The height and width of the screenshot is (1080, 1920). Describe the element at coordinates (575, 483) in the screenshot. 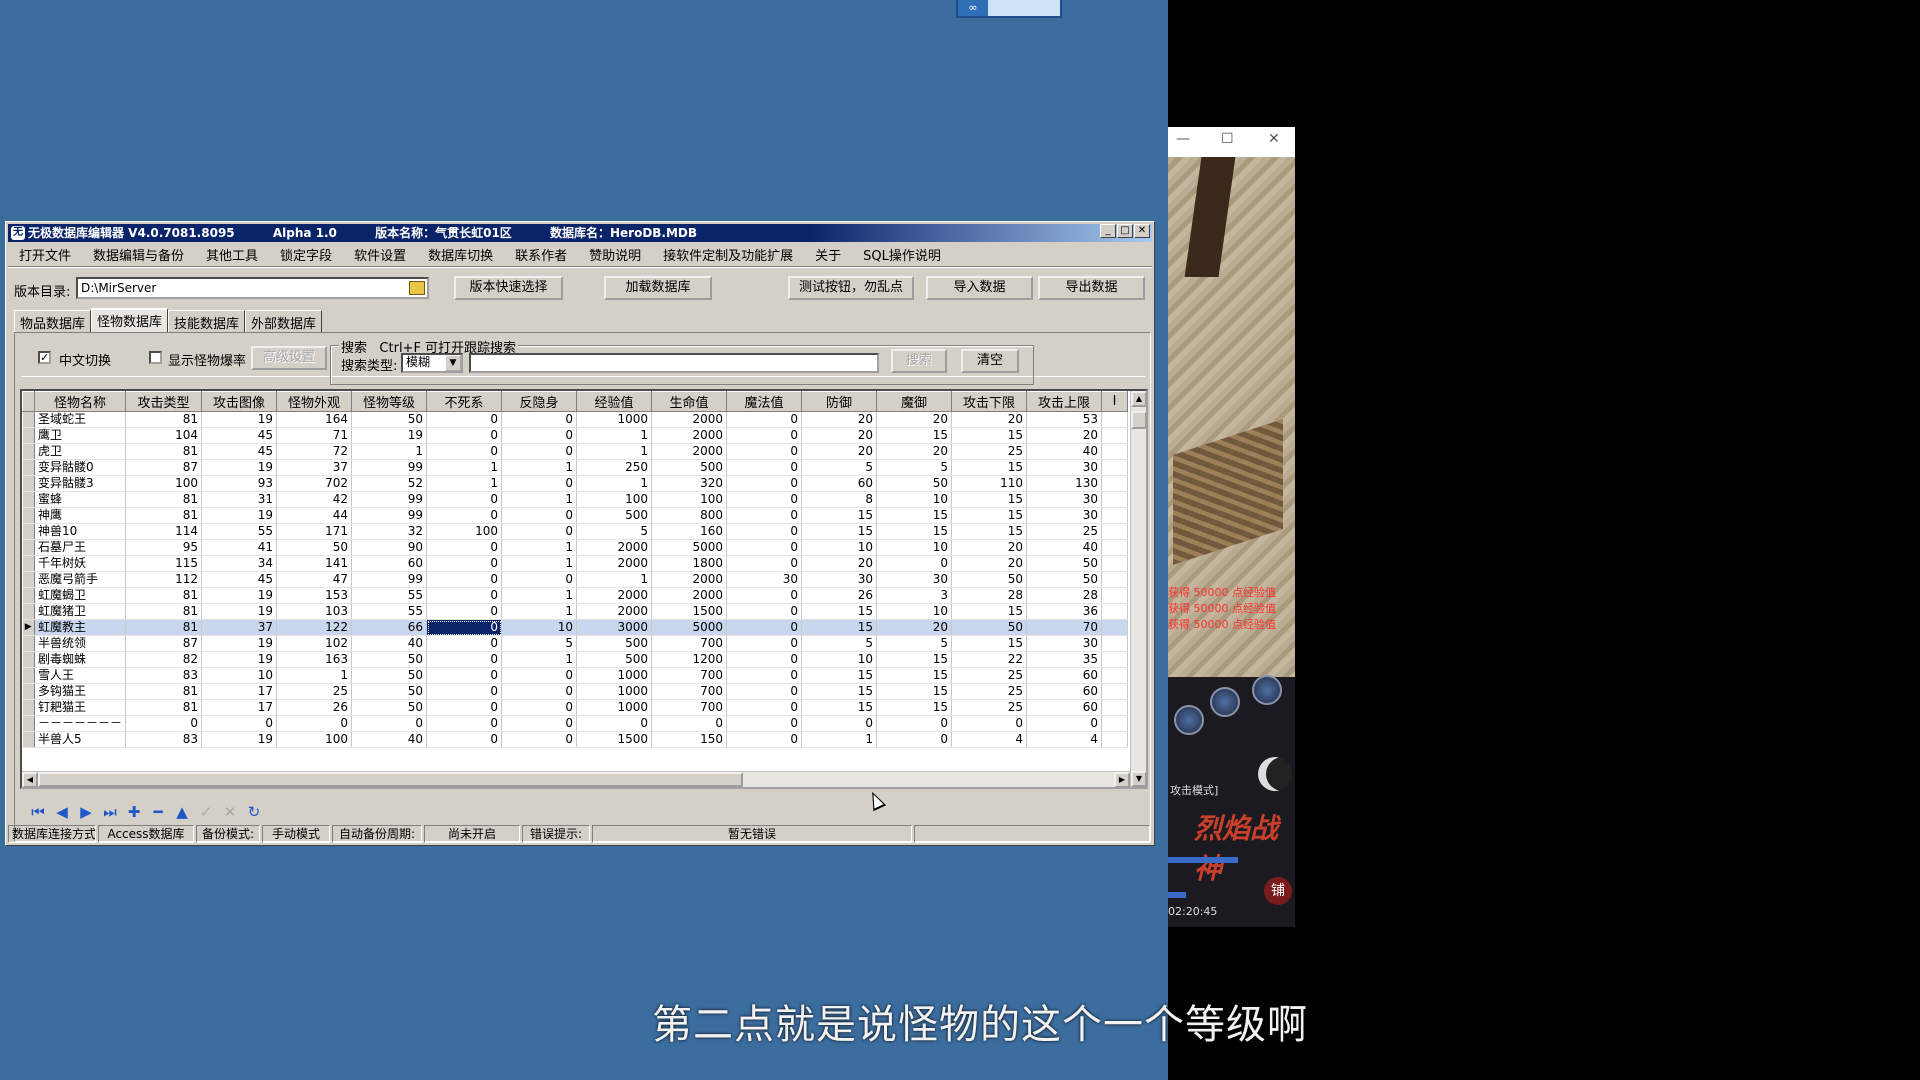

I see `table-row: 变异骷髅3 100 93 702 52 1 0 1 320 0 60 50 110 130` at that location.